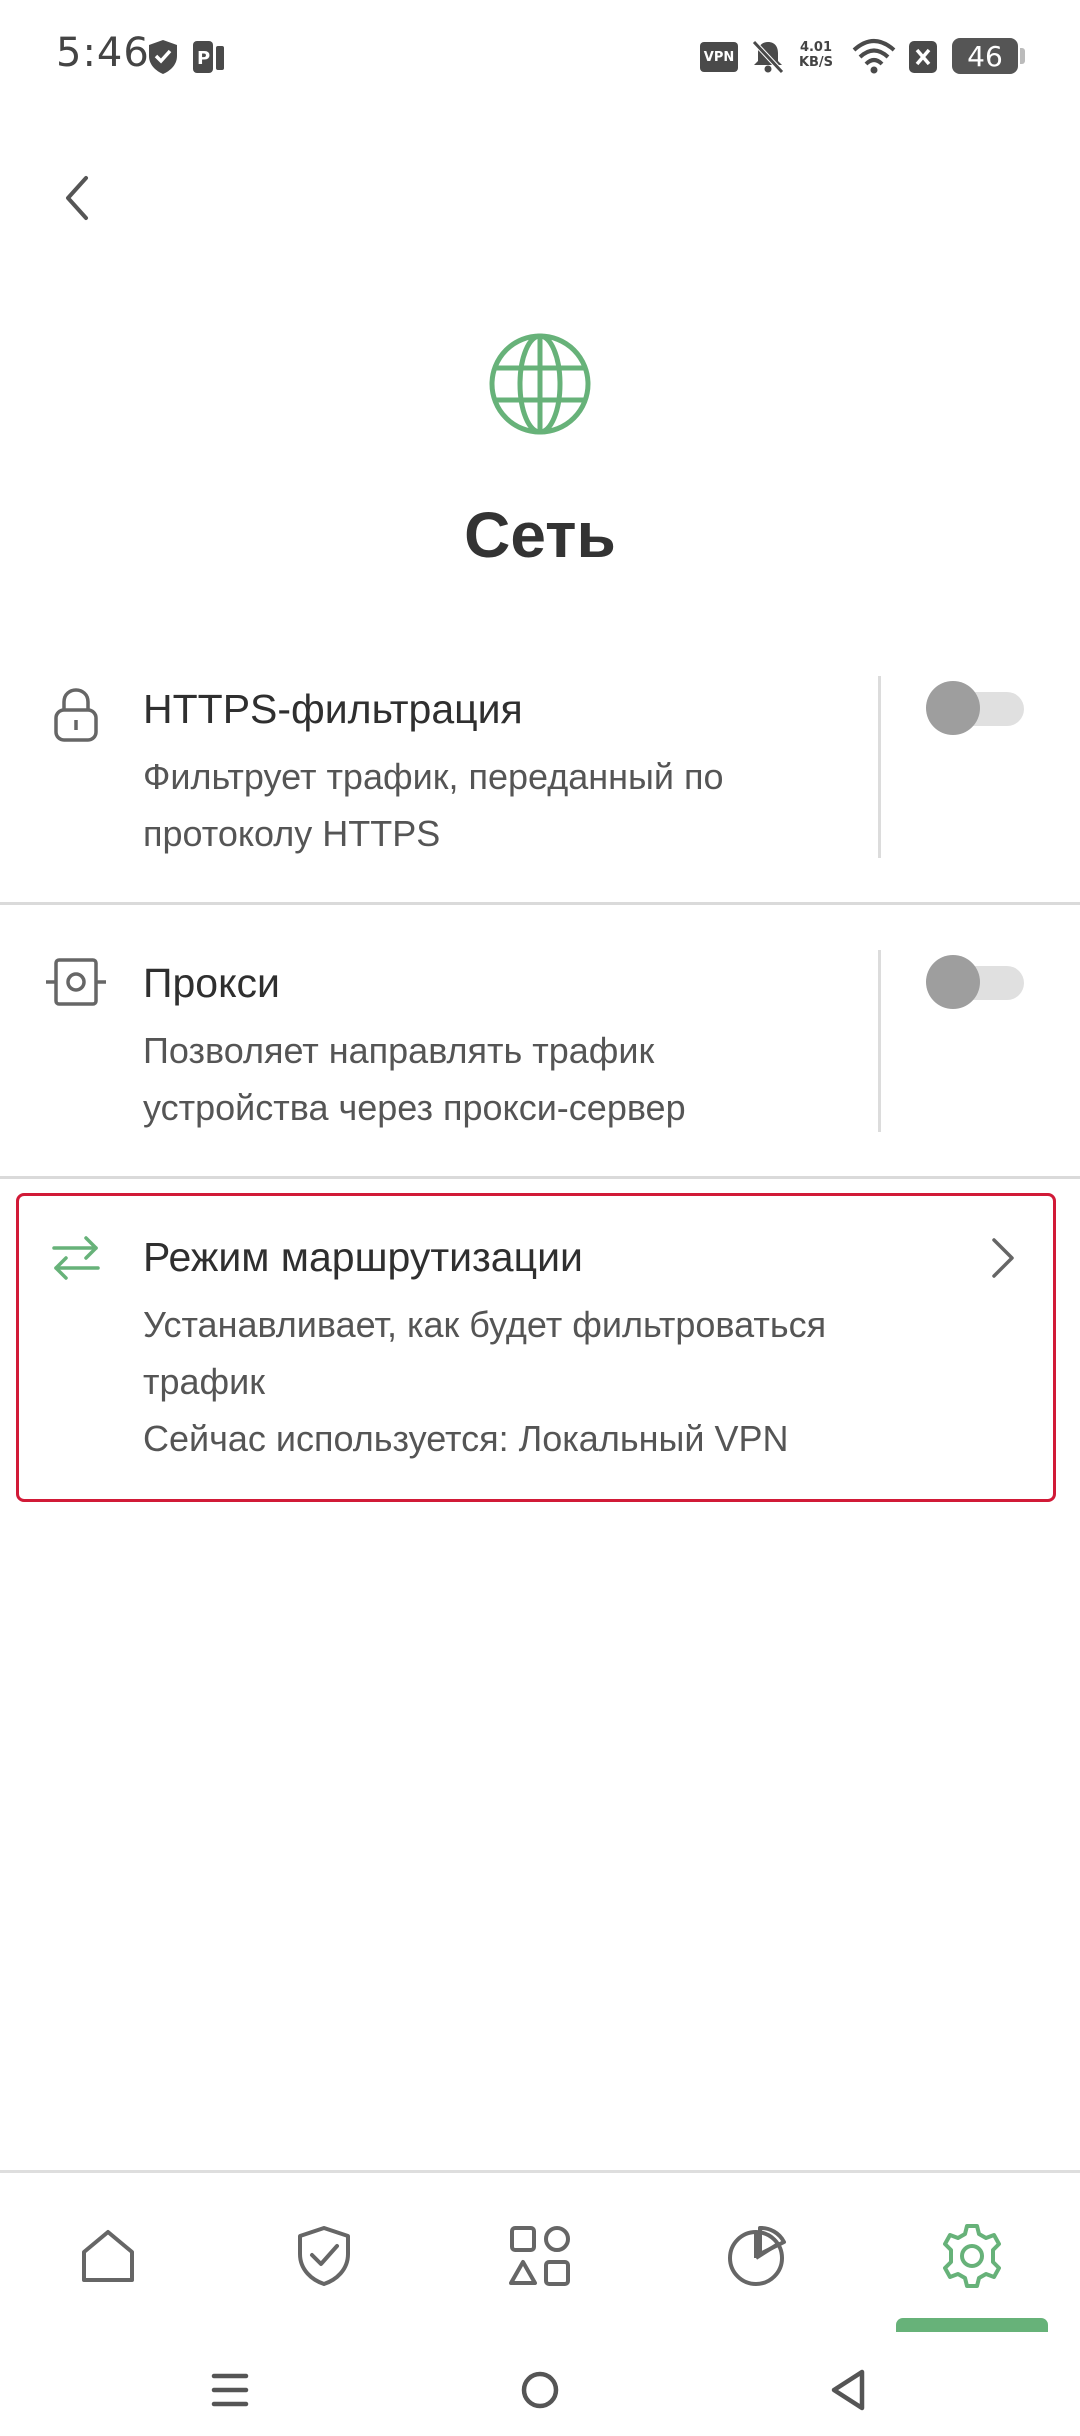  Describe the element at coordinates (953, 982) in the screenshot. I see `proxy-toggle-thumb` at that location.